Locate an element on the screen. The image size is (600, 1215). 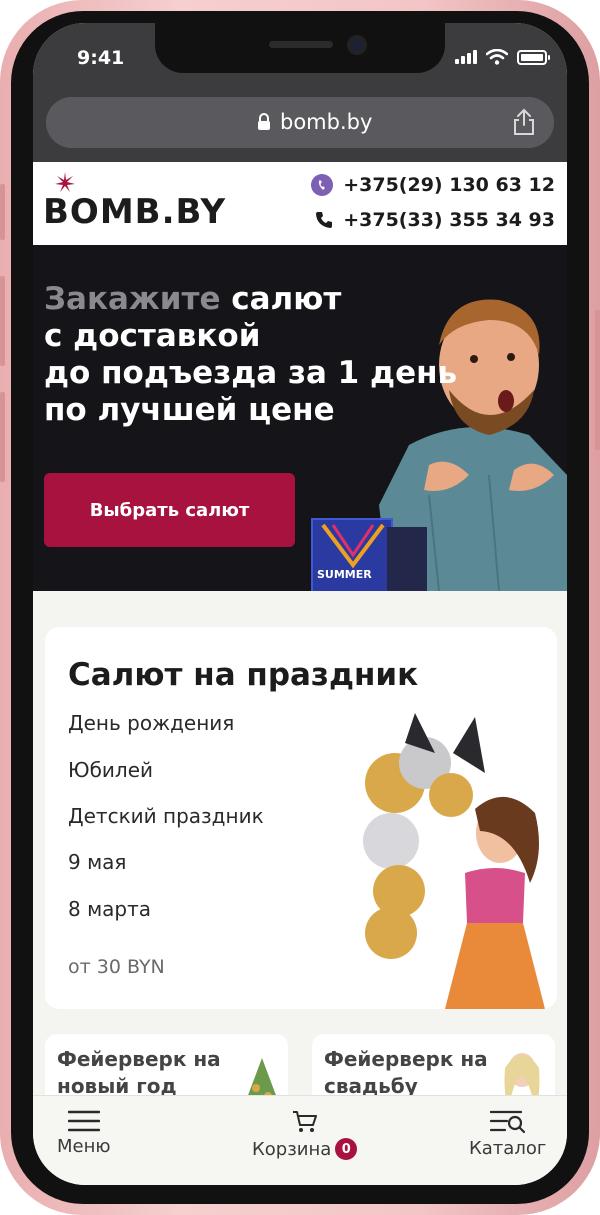
viber-icon is located at coordinates (322, 185).